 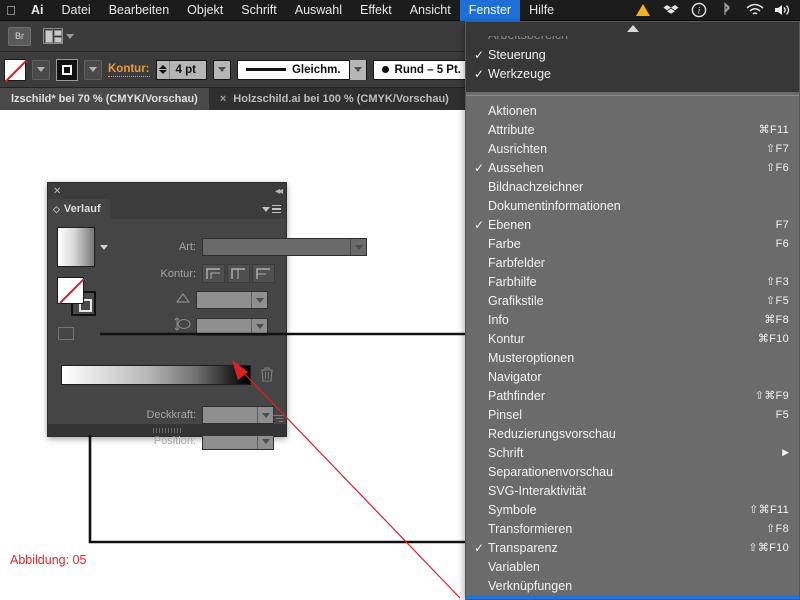 What do you see at coordinates (41, 69) in the screenshot?
I see `fill-dropdown-button` at bounding box center [41, 69].